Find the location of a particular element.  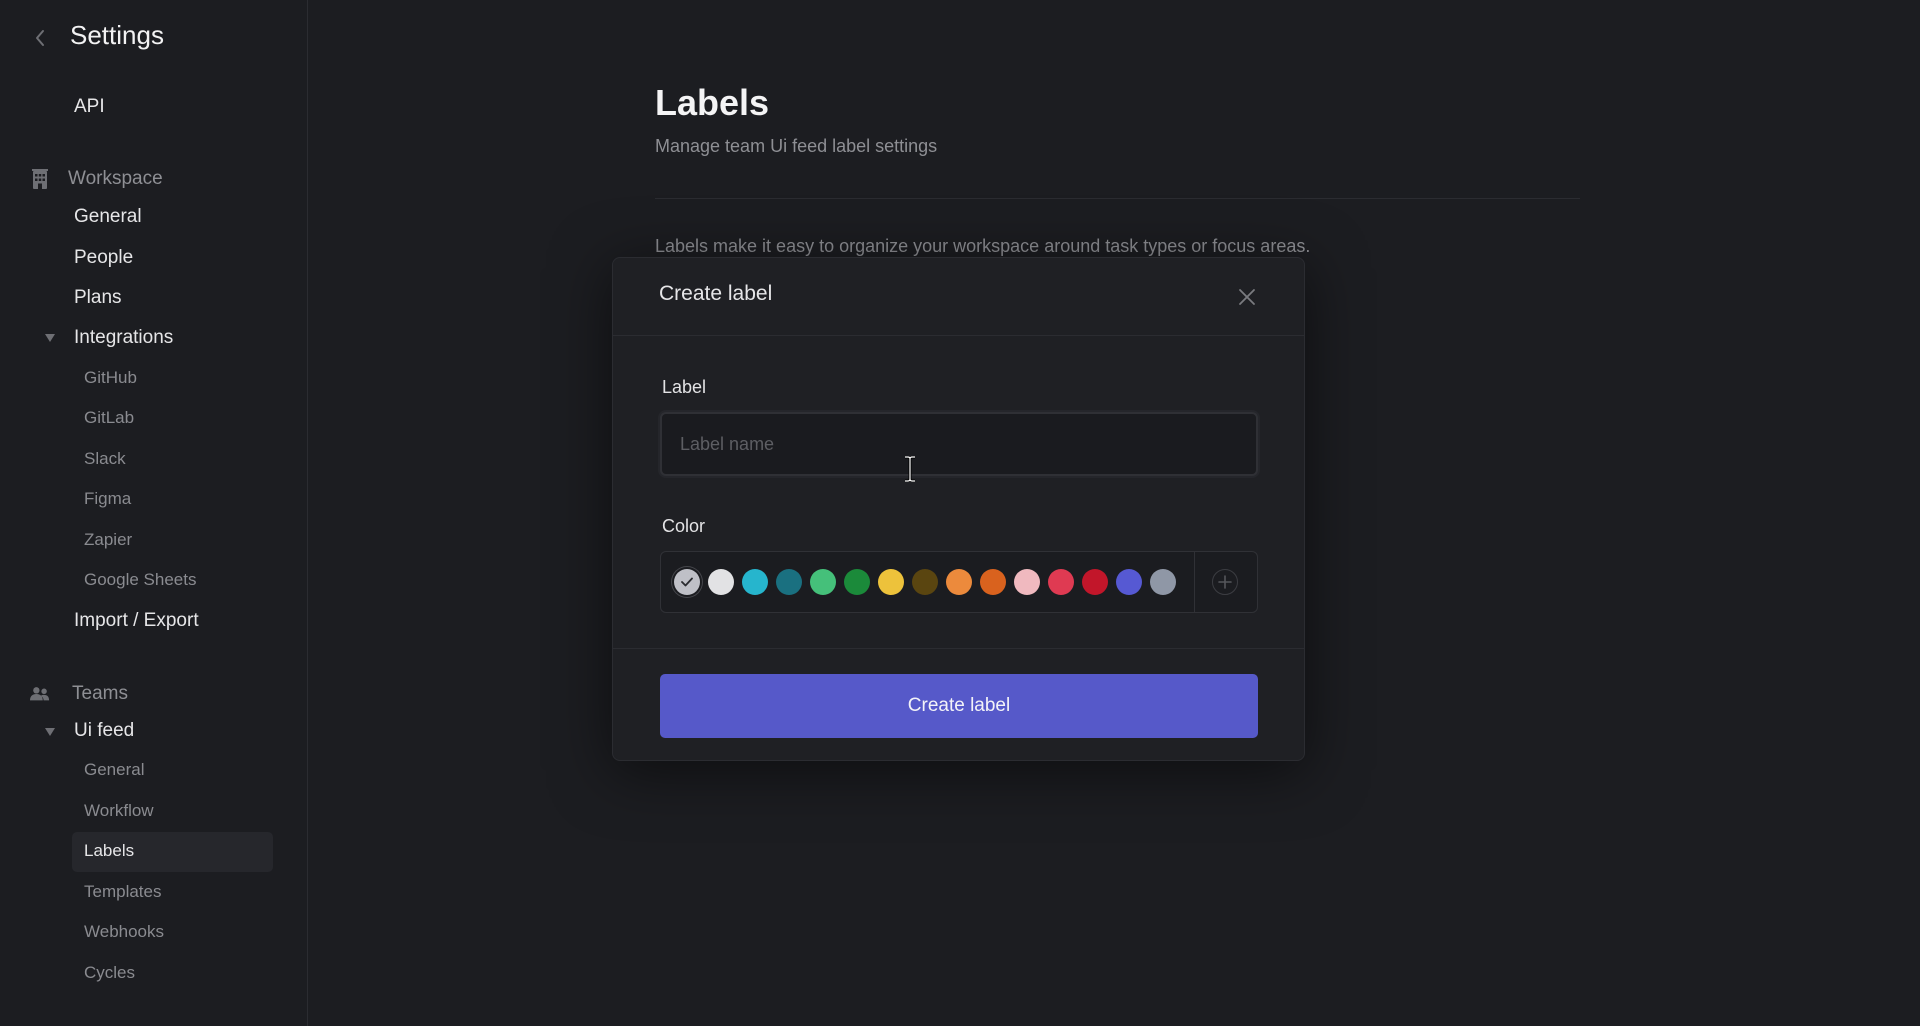

sidebar-item-workflow: Workflow is located at coordinates (119, 811).